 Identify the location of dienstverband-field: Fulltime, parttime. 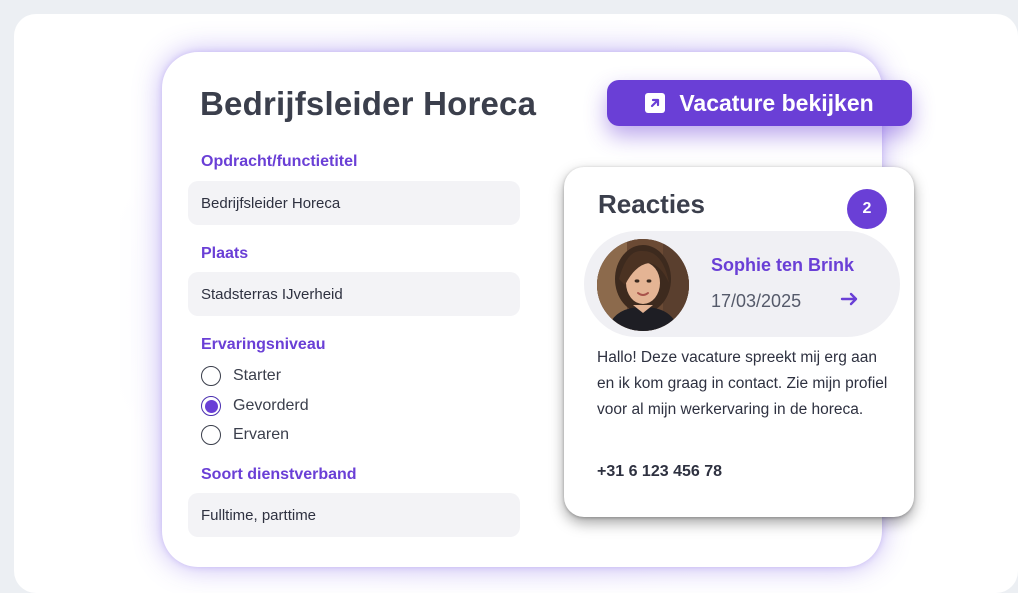
(354, 515).